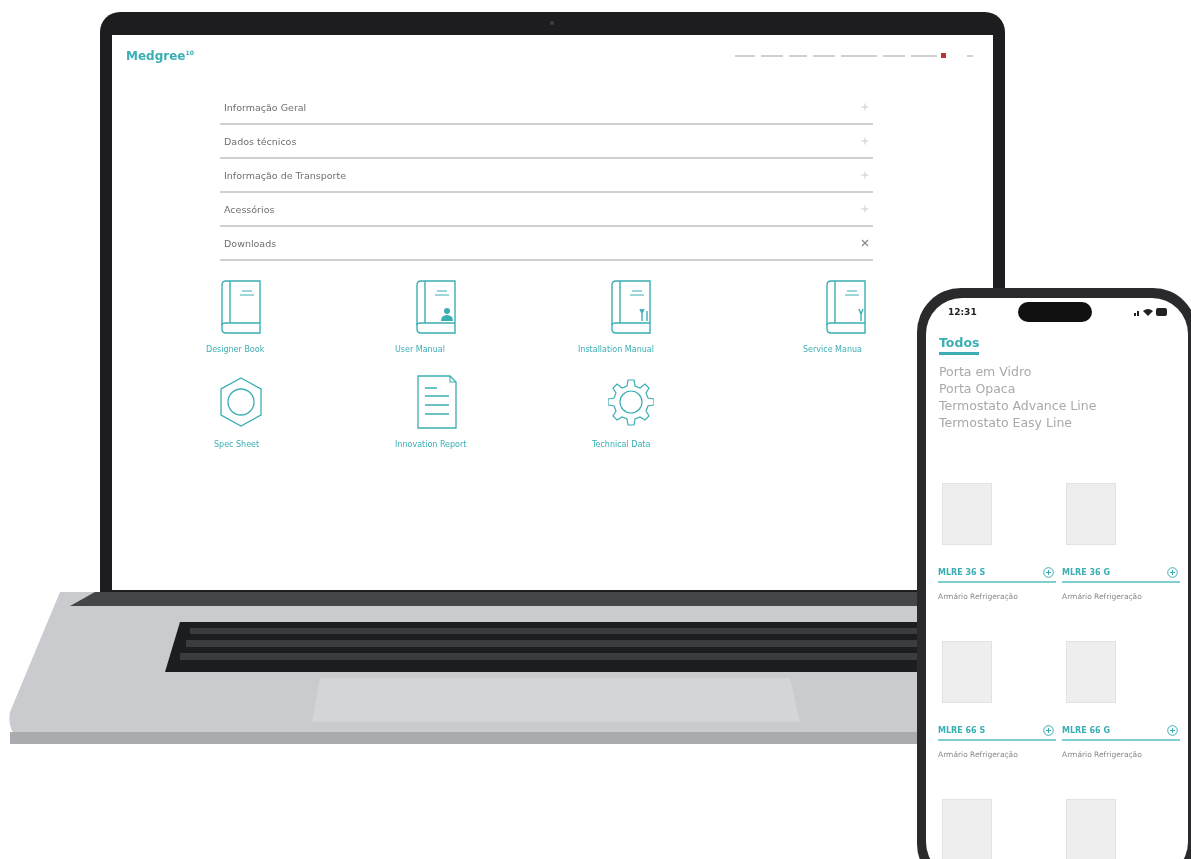  Describe the element at coordinates (546, 142) in the screenshot. I see `accordion-header: Dados técnicos` at that location.